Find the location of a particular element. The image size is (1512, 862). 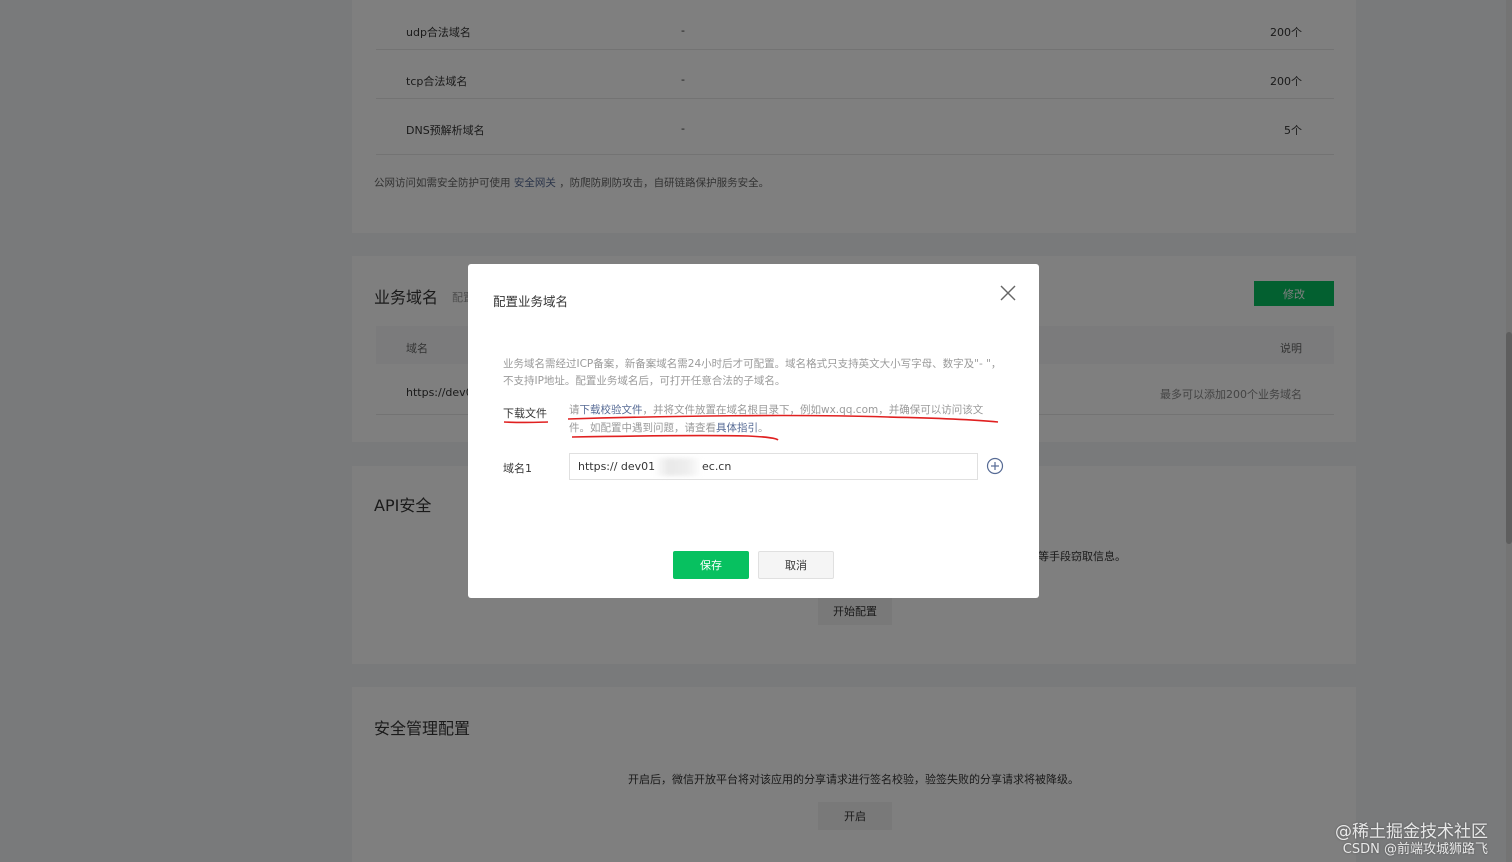

add-domain-icon is located at coordinates (995, 466).